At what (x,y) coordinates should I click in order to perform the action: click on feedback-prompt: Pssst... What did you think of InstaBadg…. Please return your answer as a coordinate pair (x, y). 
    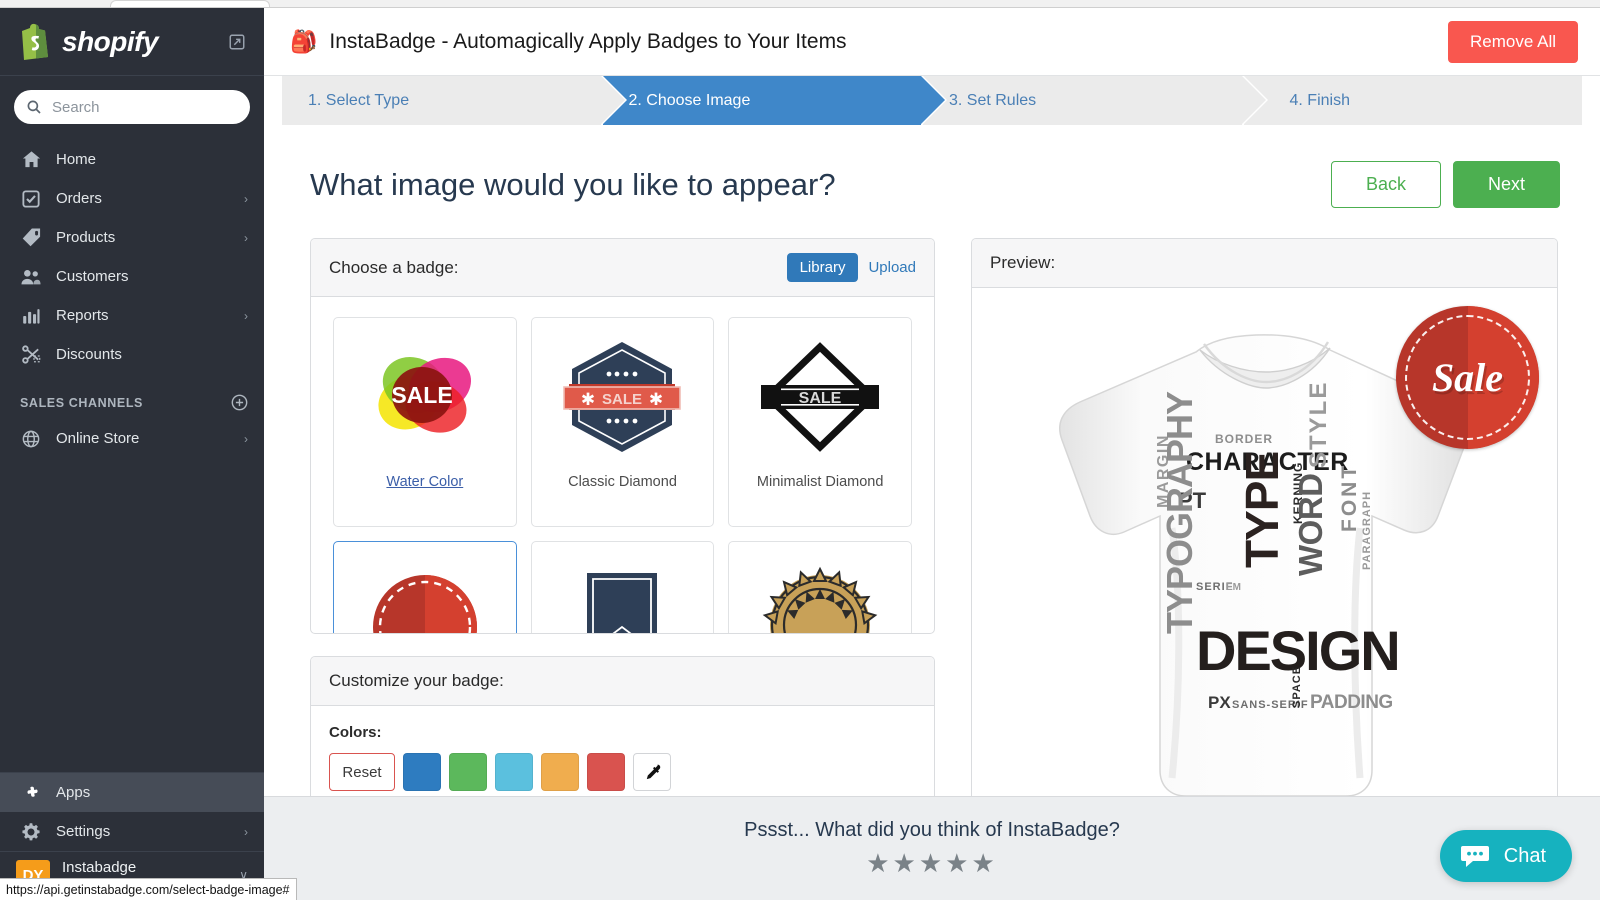
    Looking at the image, I should click on (932, 829).